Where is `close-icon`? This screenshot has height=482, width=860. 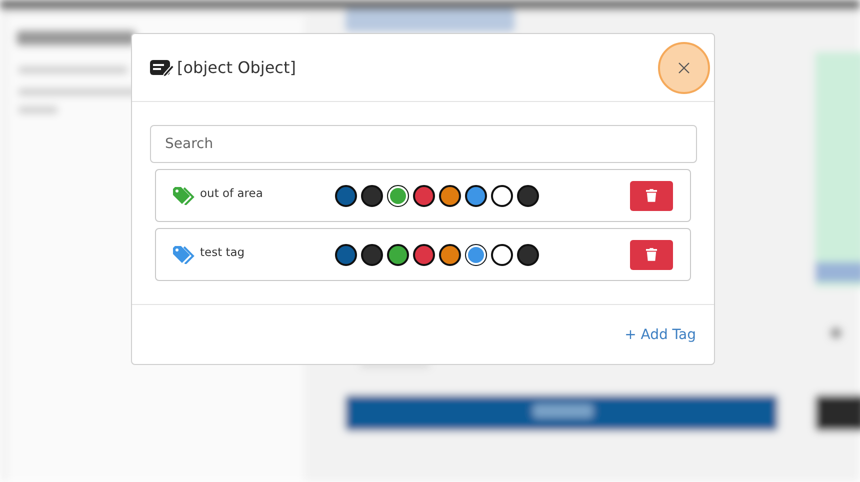 close-icon is located at coordinates (684, 68).